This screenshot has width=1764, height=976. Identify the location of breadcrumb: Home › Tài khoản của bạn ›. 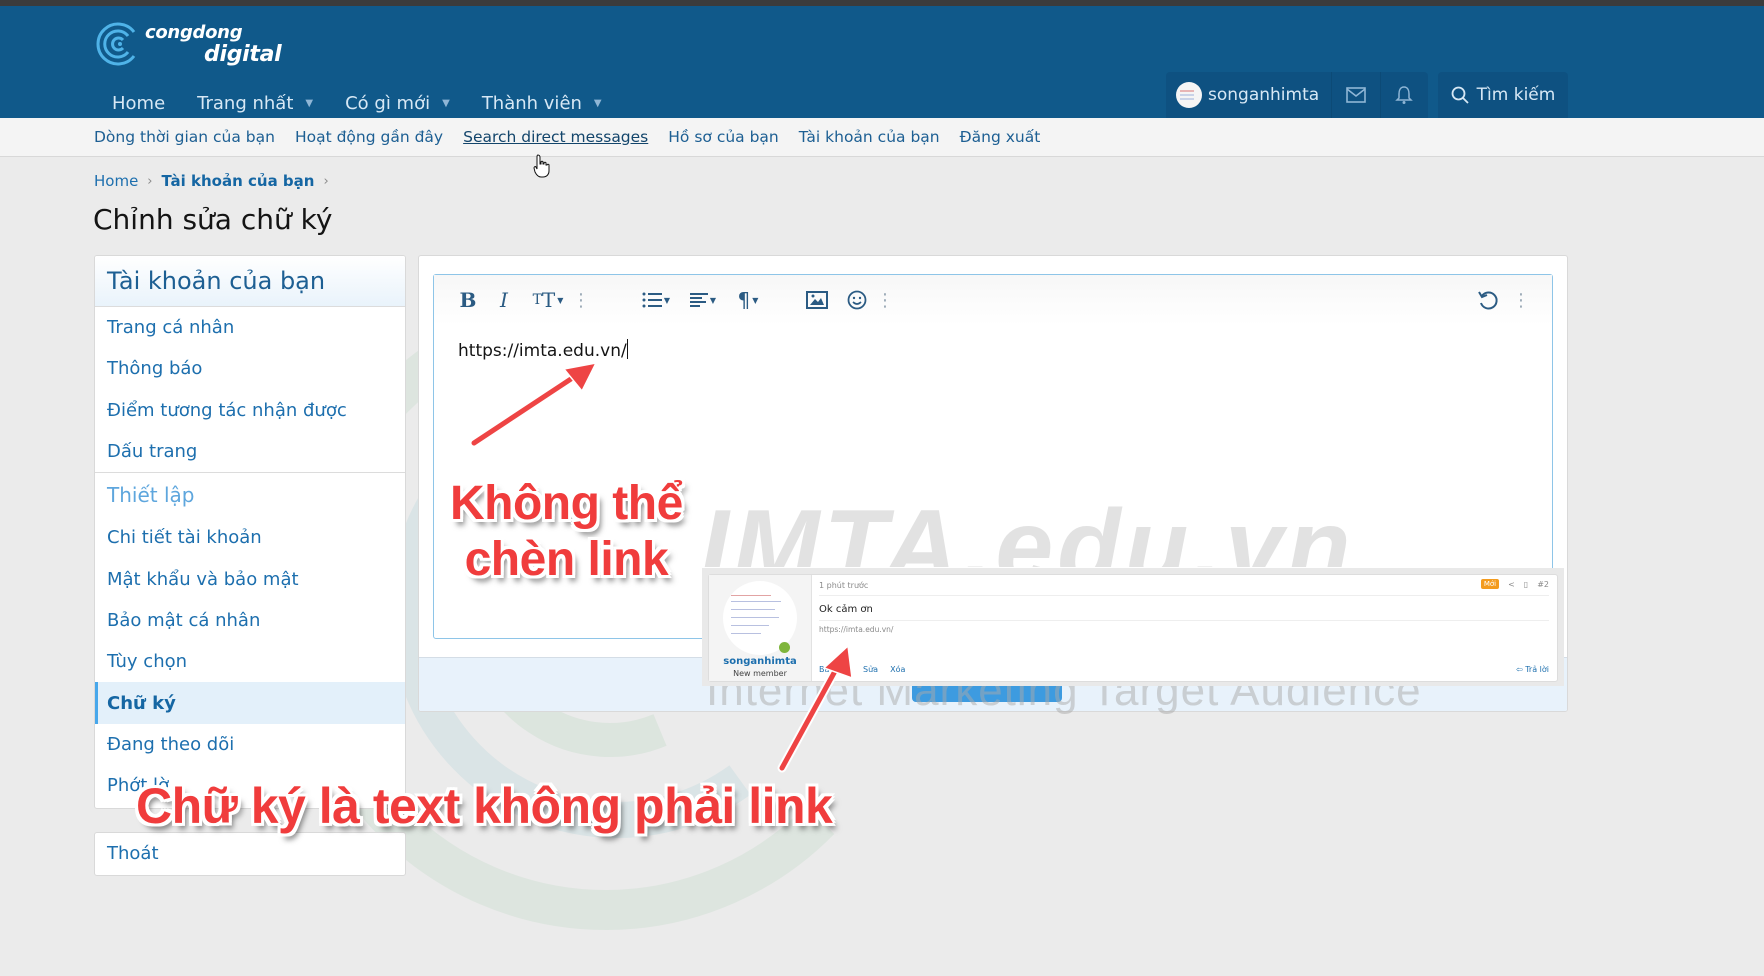
(216, 181).